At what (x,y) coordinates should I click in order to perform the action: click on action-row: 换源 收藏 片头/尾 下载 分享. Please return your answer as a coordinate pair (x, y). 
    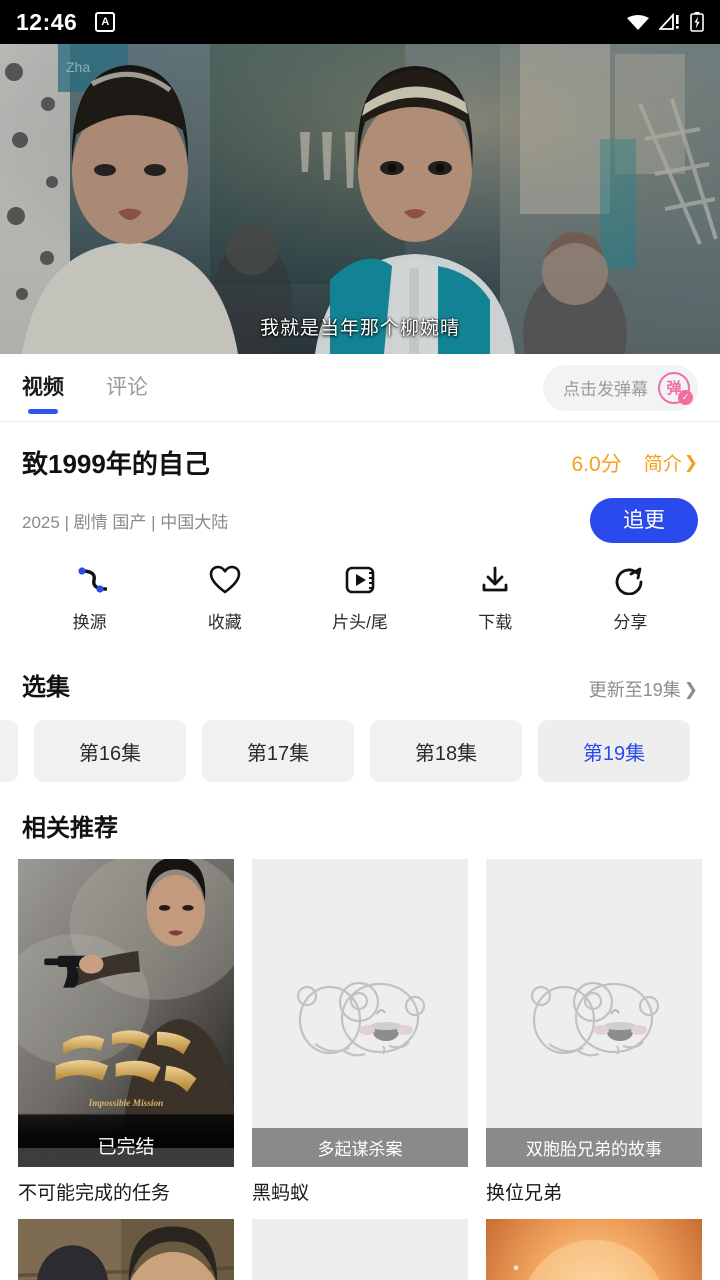
    Looking at the image, I should click on (360, 597).